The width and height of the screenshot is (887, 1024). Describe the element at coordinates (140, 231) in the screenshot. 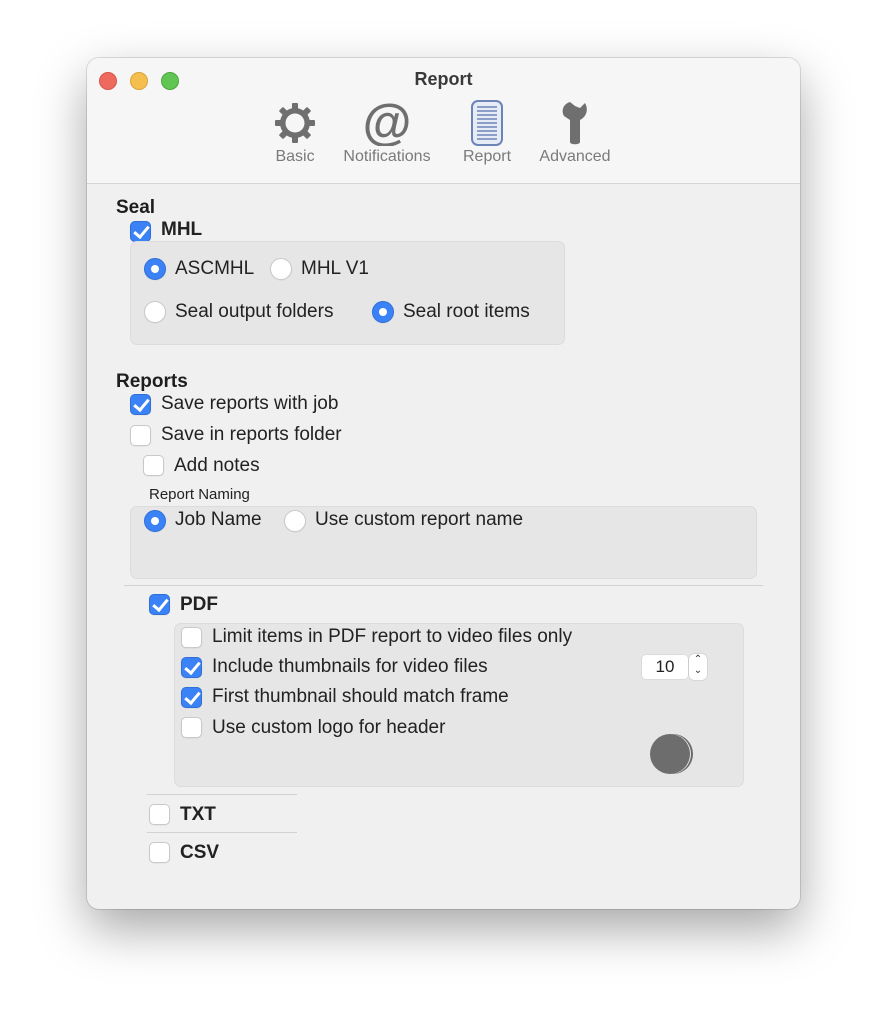

I see `mhl-checkbox` at that location.